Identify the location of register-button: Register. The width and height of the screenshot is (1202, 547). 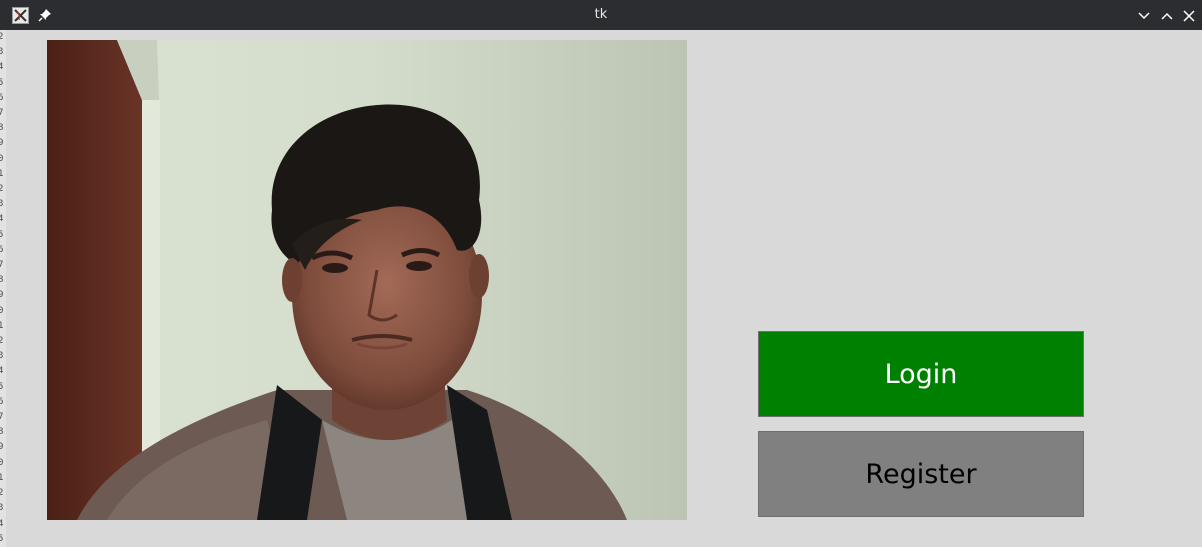
(921, 474).